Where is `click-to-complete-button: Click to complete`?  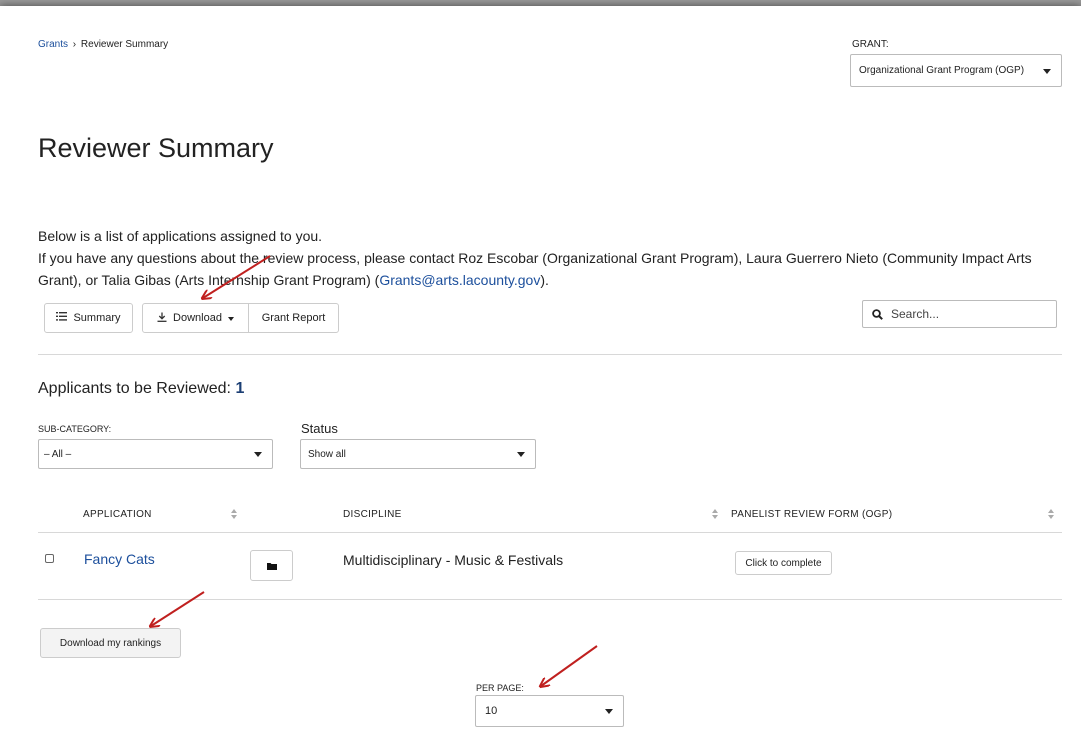 click-to-complete-button: Click to complete is located at coordinates (783, 563).